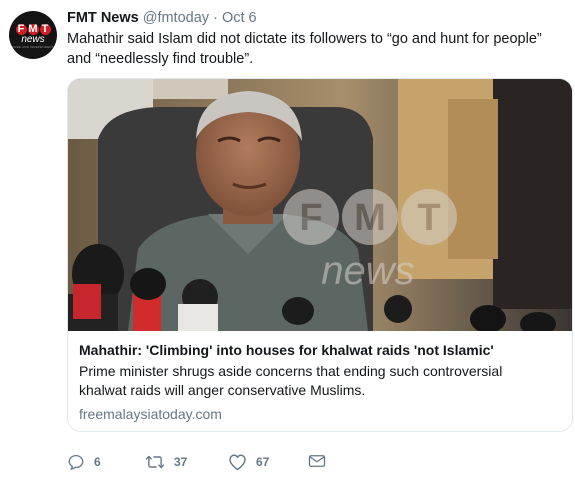 This screenshot has width=575, height=481. I want to click on envelope-icon, so click(317, 461).